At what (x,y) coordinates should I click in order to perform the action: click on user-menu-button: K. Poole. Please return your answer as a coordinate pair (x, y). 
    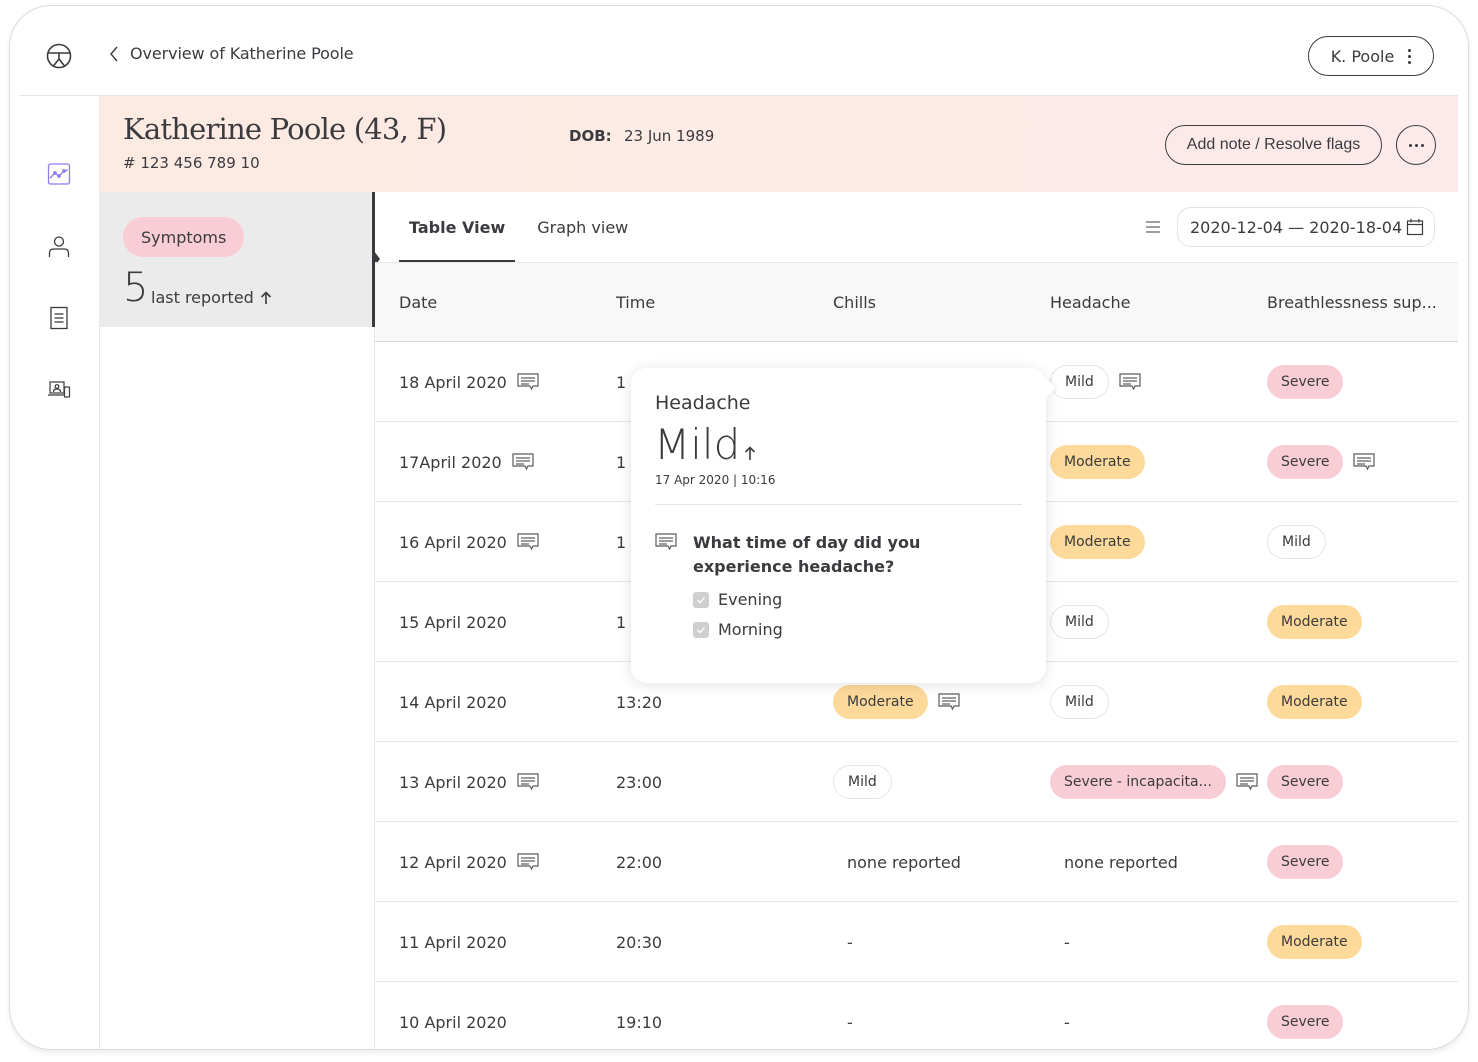
    Looking at the image, I should click on (1371, 56).